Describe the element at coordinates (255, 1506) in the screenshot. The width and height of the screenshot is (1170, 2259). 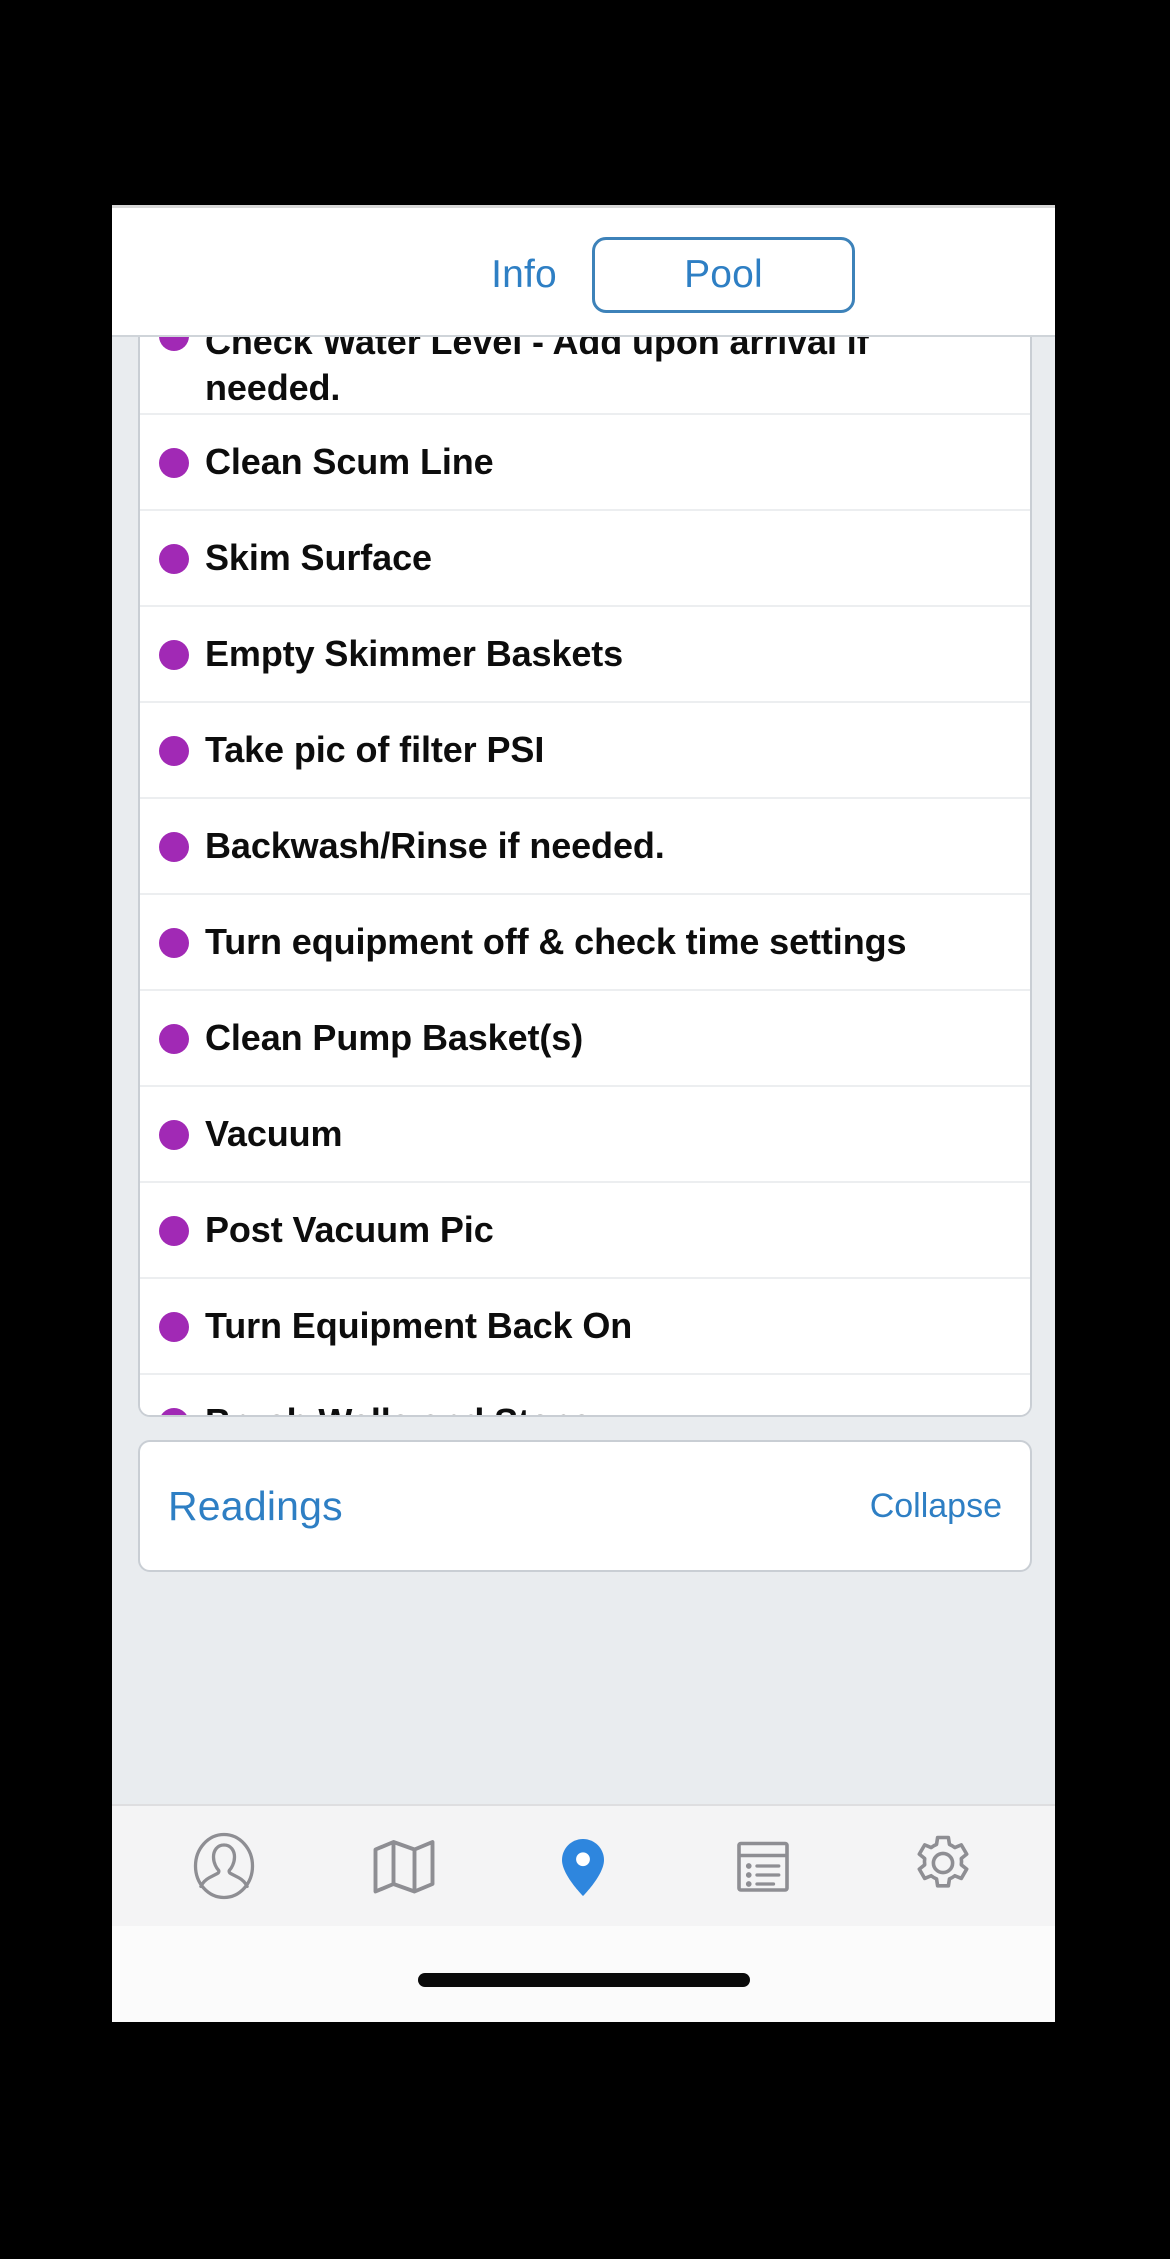
I see `readings-title: Readings` at that location.